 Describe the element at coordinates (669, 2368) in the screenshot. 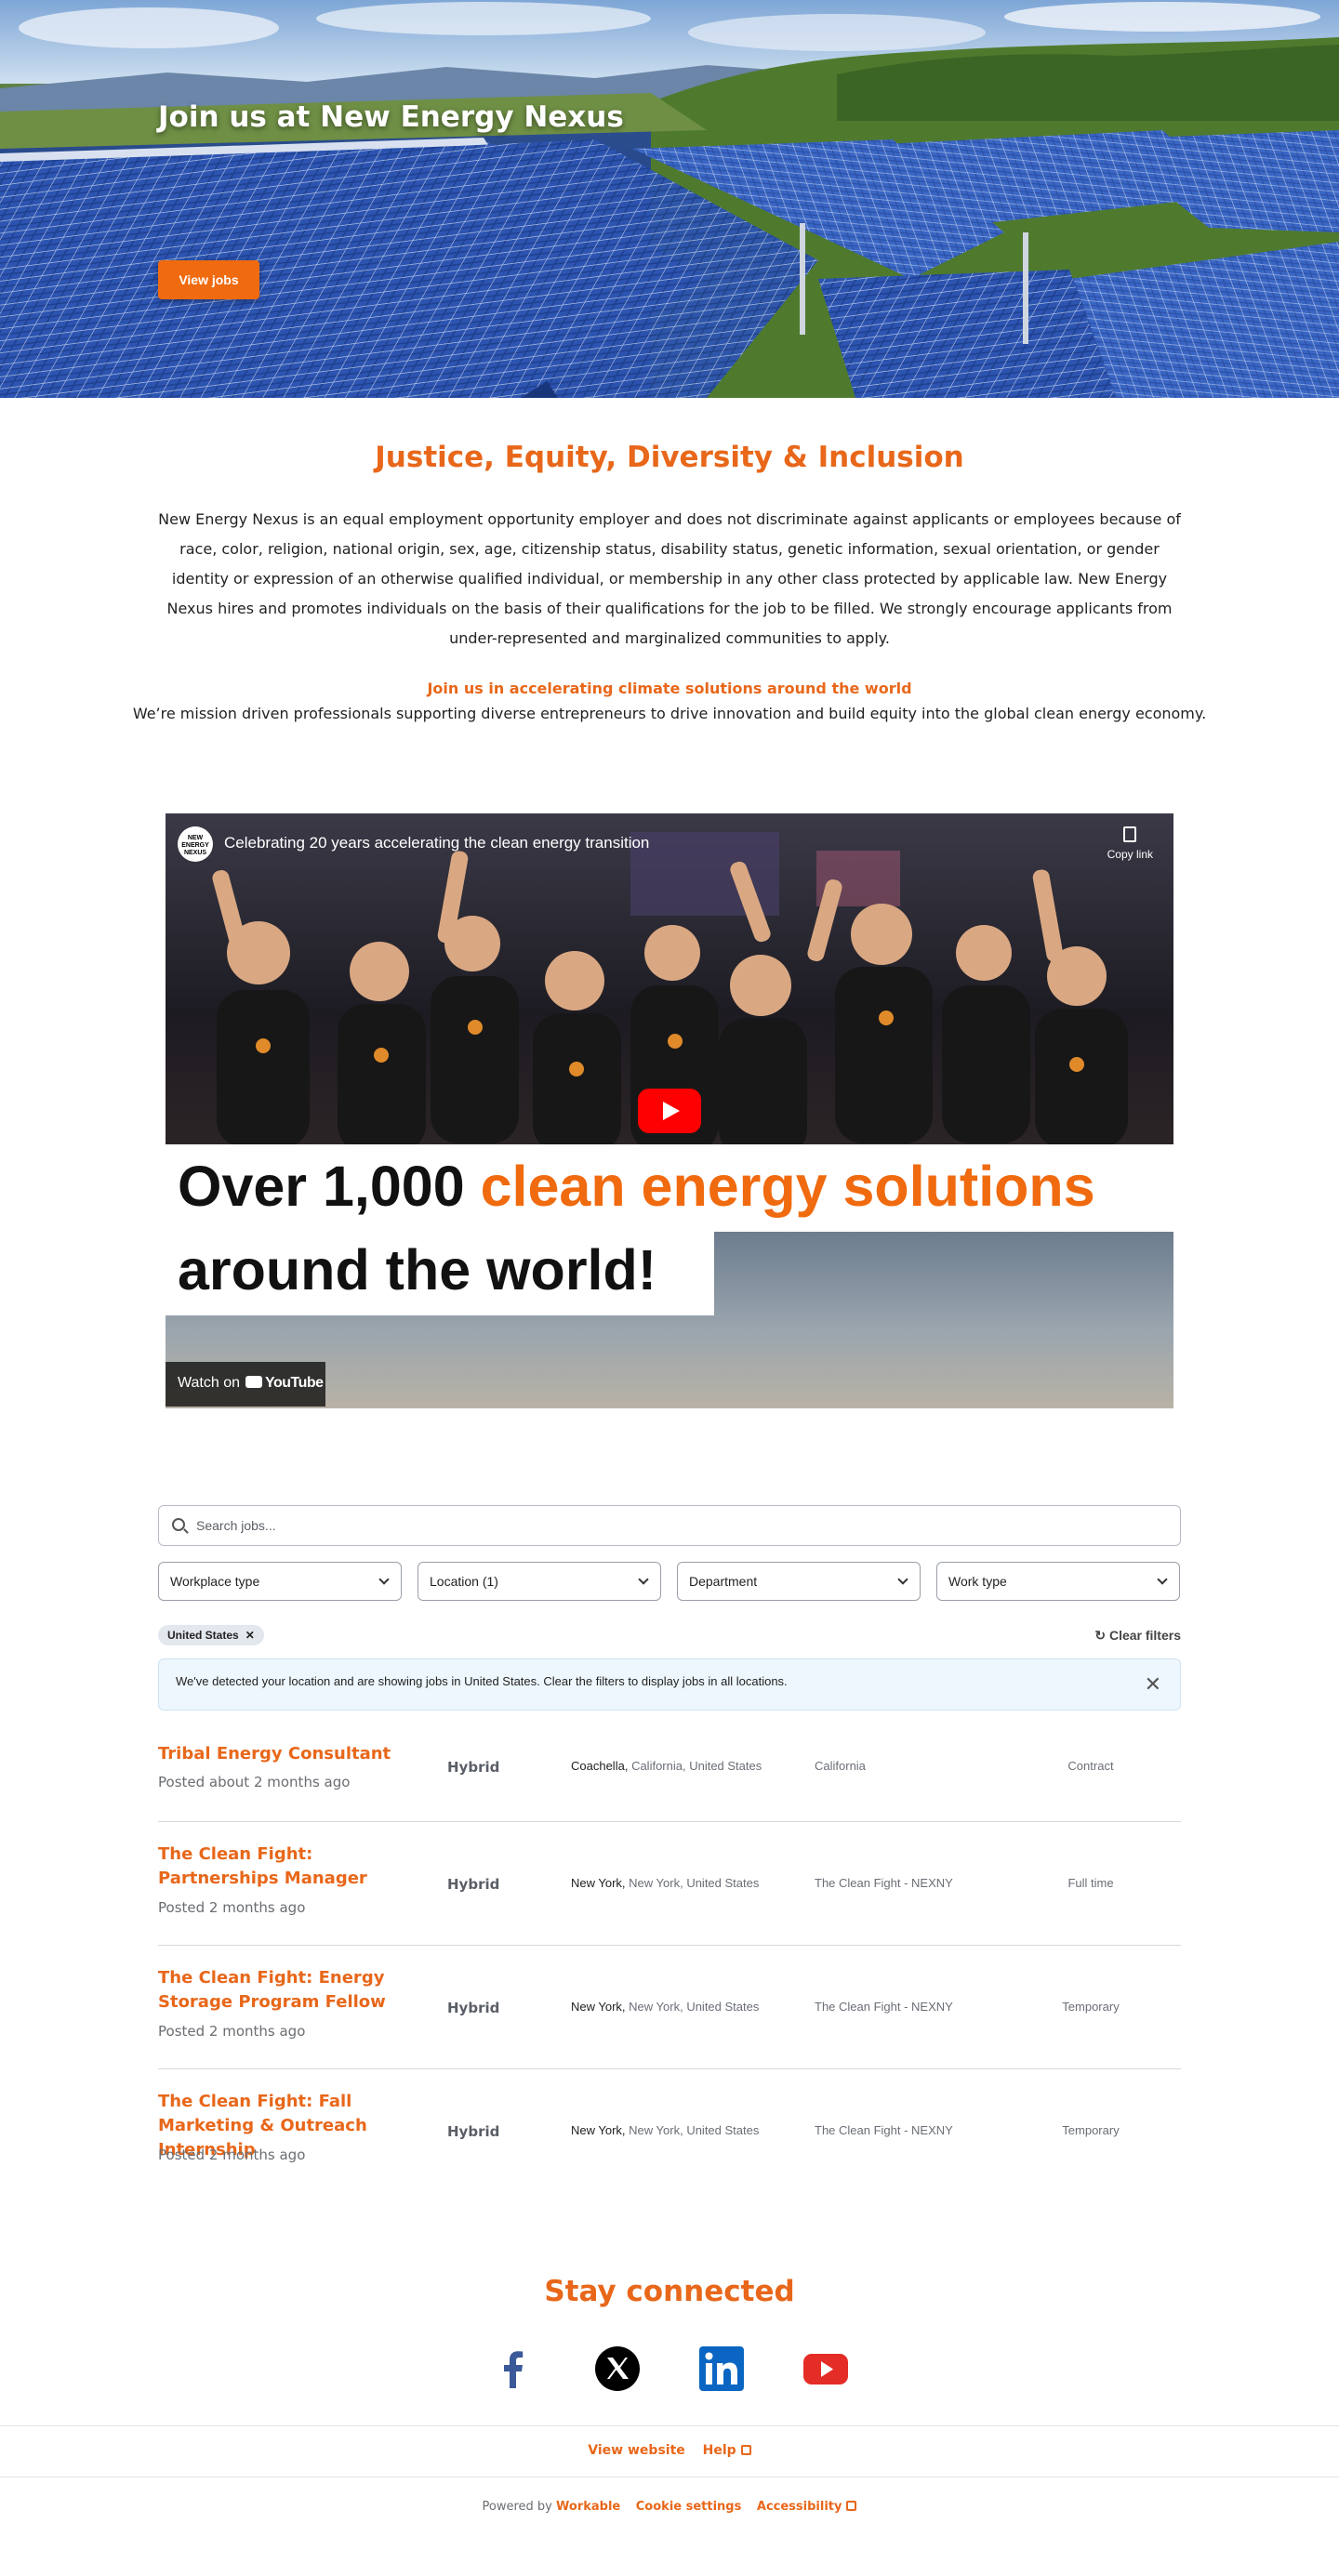

I see `social-links` at that location.